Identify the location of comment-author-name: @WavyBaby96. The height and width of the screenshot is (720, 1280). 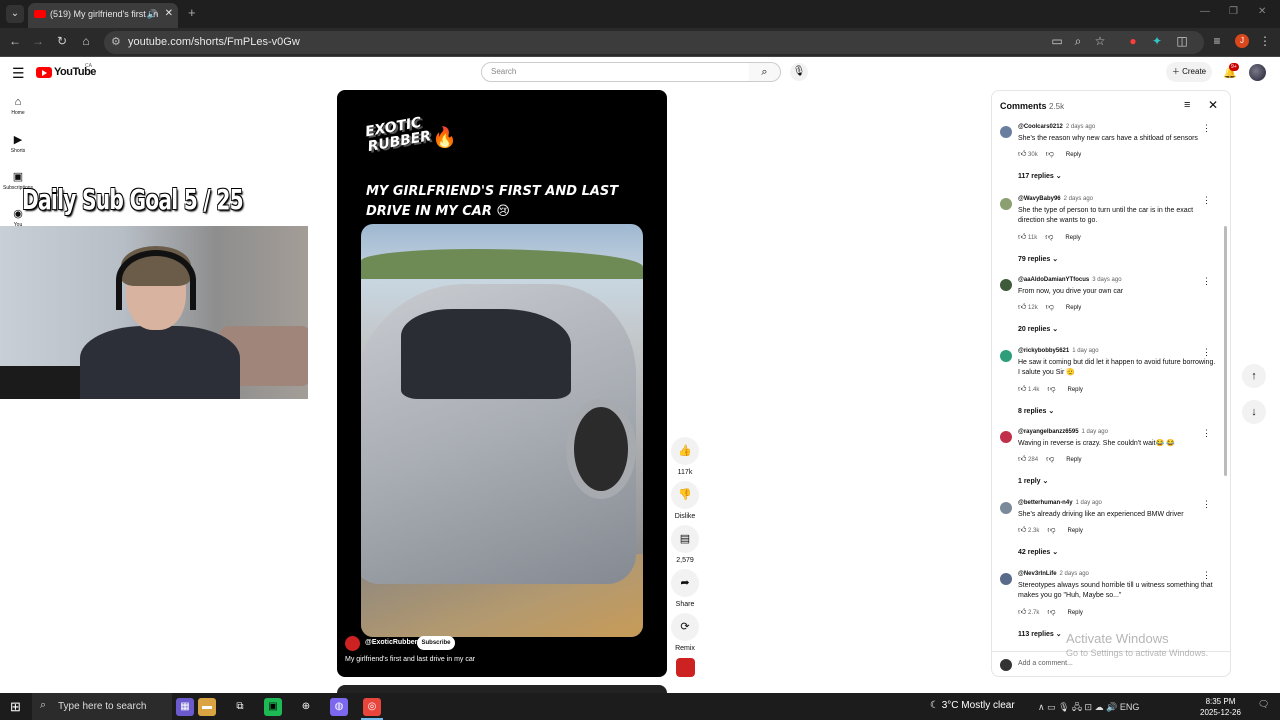
(1039, 199).